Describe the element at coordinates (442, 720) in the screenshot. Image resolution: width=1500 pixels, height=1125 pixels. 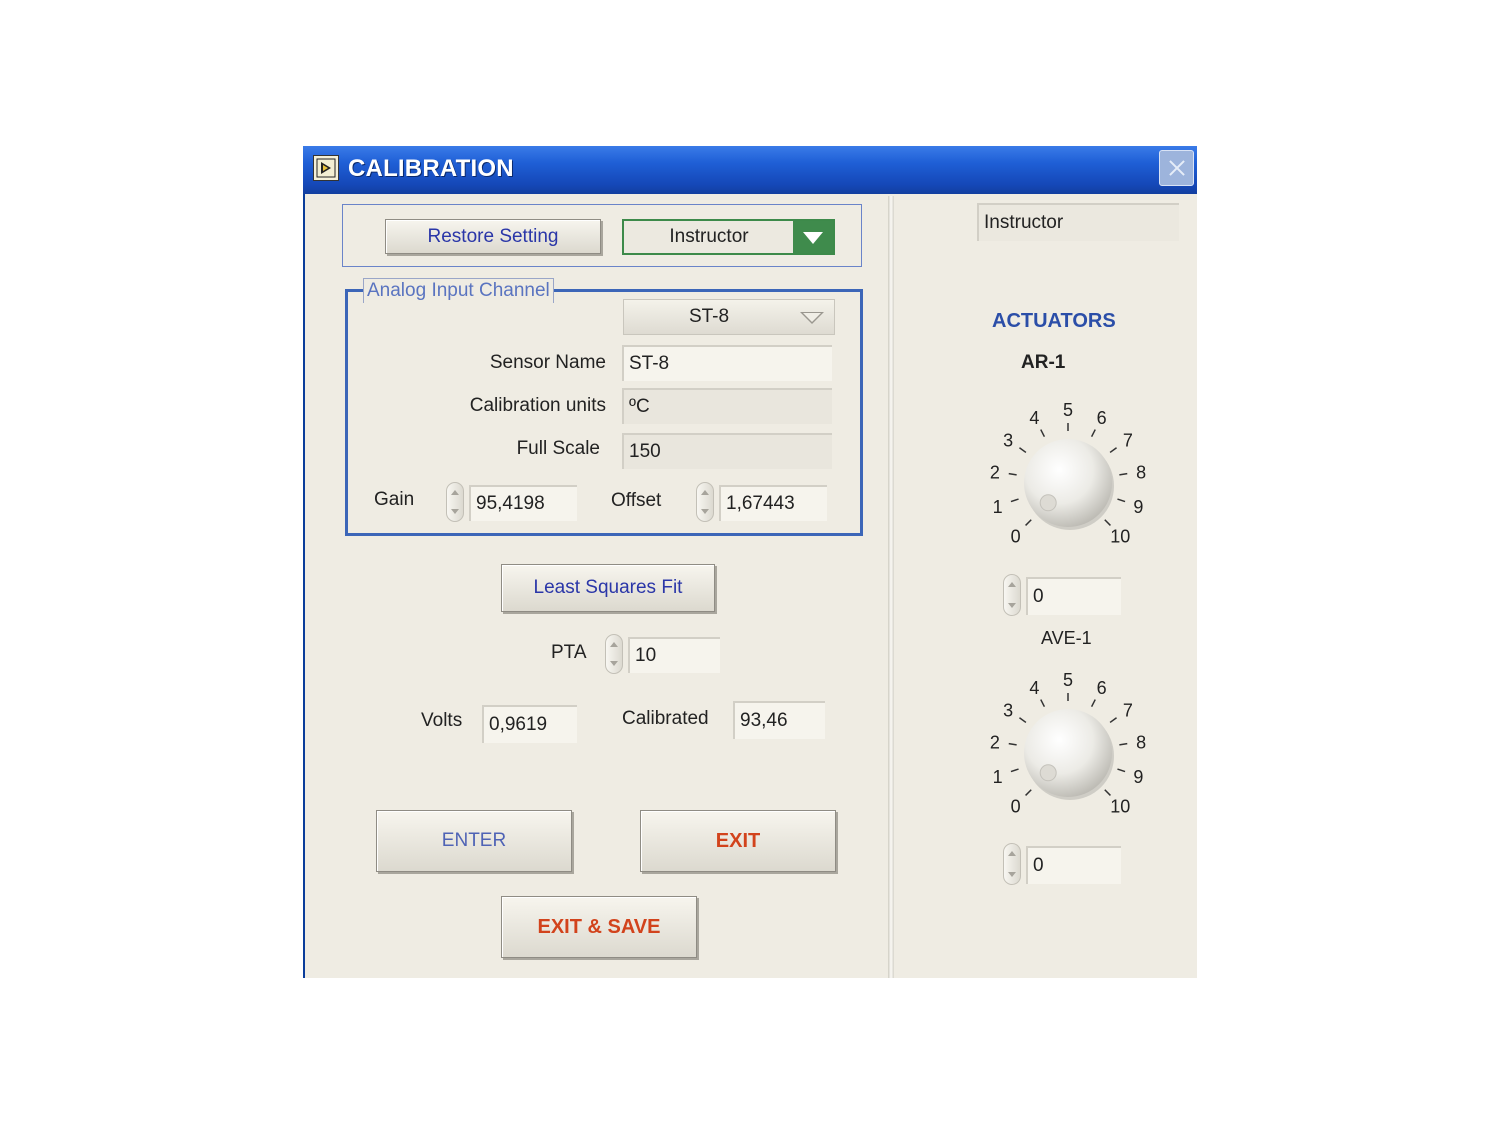
I see `volts-label: Volts` at that location.